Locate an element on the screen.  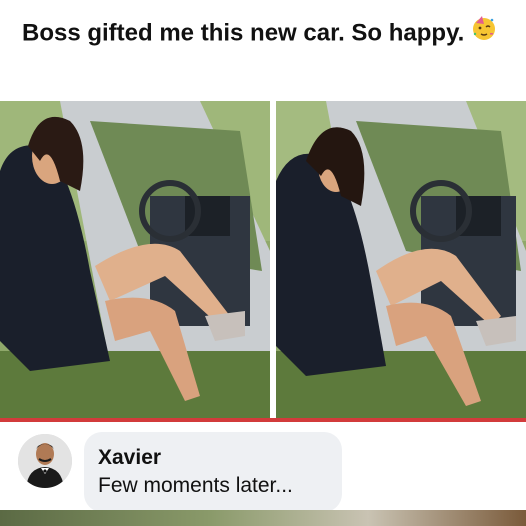
partying-face-icon is located at coordinates (484, 34).